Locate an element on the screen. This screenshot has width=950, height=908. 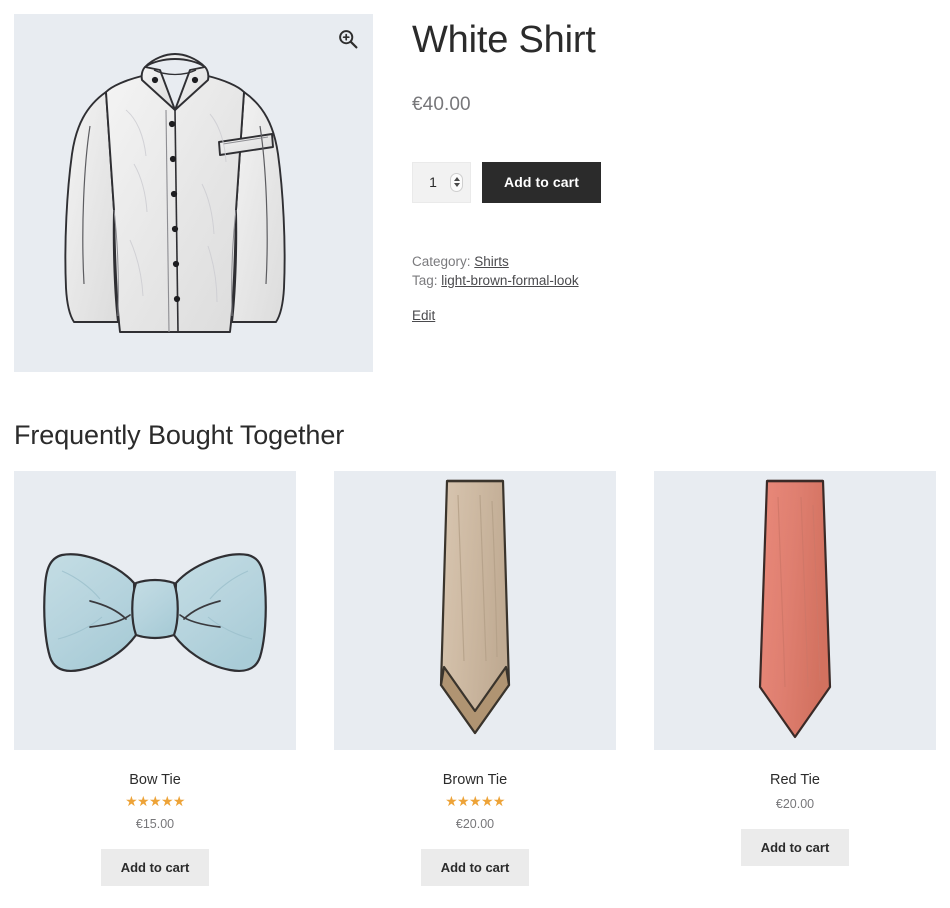
product-tag-row: Tag: light-brown-formal-look is located at coordinates (672, 280).